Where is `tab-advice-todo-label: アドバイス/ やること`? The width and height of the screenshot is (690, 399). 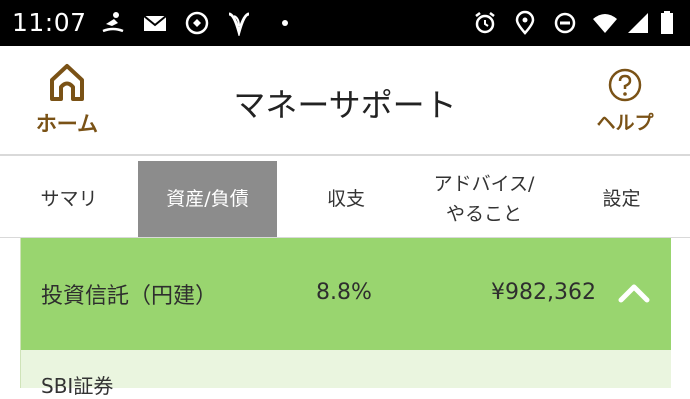
tab-advice-todo-label: アドバイス/ やること is located at coordinates (484, 199).